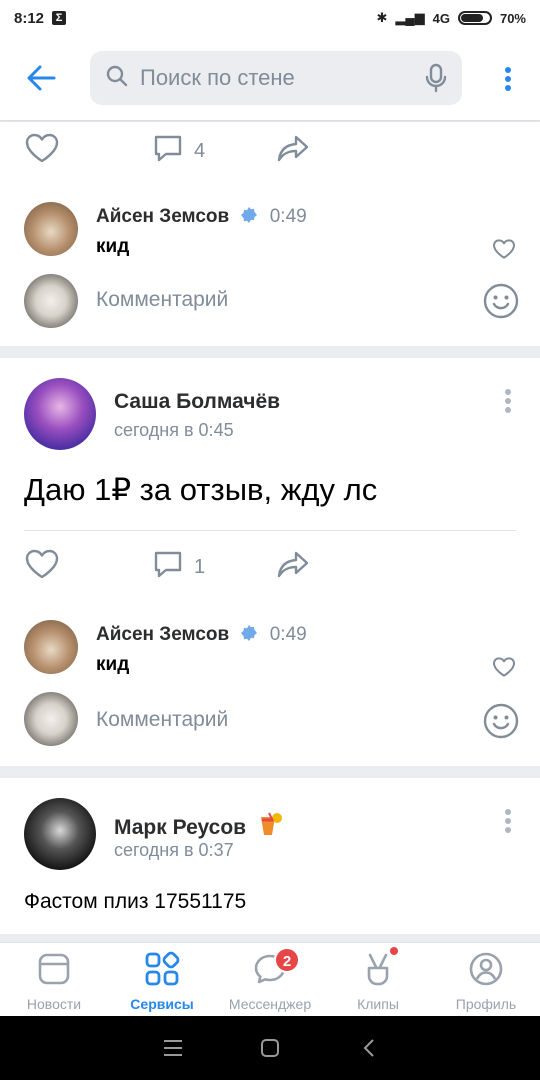 This screenshot has height=1080, width=540. I want to click on tab-news: Новости, so click(54, 980).